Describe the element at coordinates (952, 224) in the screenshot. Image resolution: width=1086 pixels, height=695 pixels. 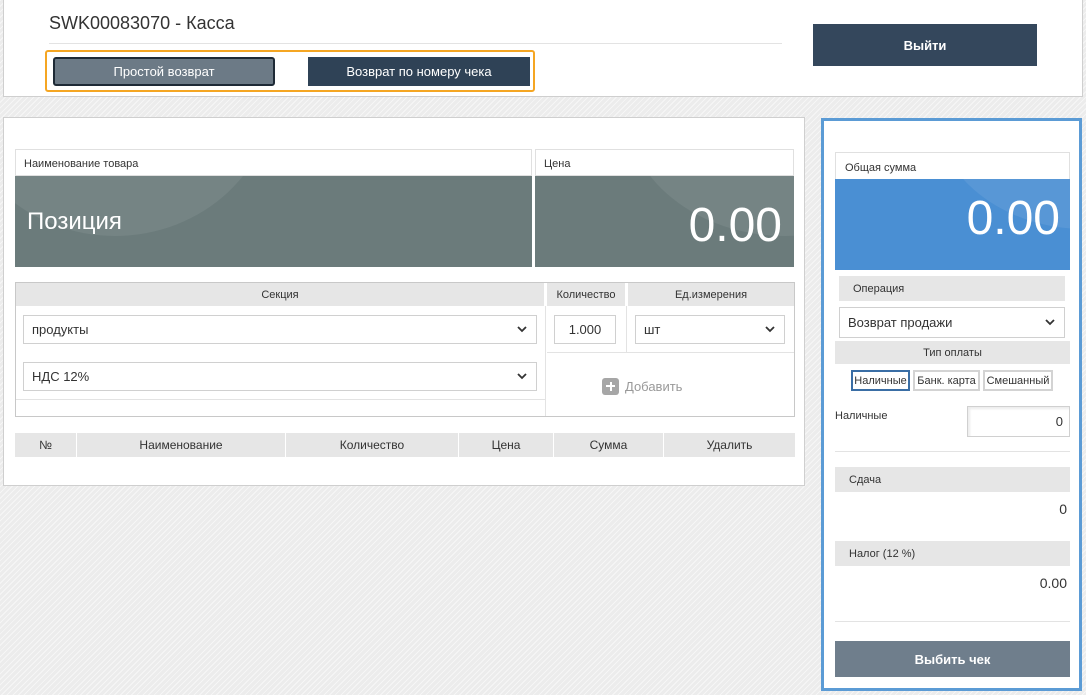
I see `total-display: 0.00` at that location.